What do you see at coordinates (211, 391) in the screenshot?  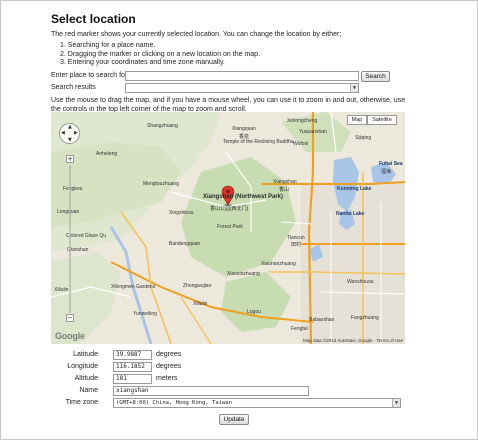 I see `name-field: xiangshan` at bounding box center [211, 391].